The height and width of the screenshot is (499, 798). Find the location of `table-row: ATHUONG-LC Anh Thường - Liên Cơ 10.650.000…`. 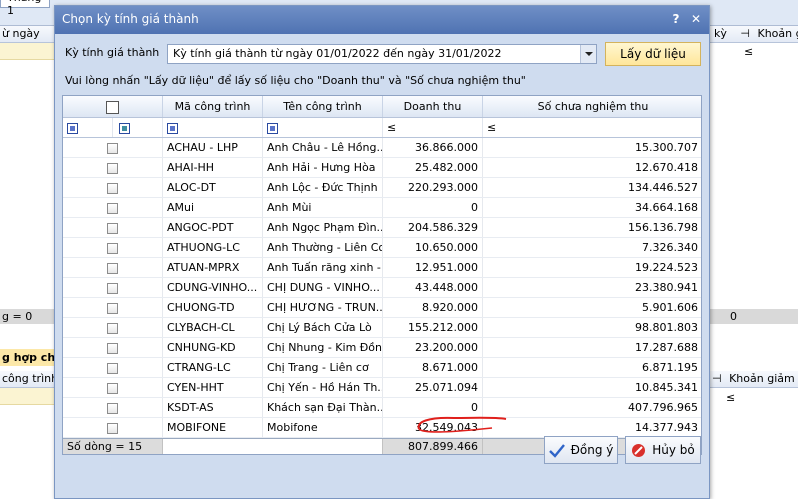

table-row: ATHUONG-LC Anh Thường - Liên Cơ 10.650.000… is located at coordinates (382, 248).